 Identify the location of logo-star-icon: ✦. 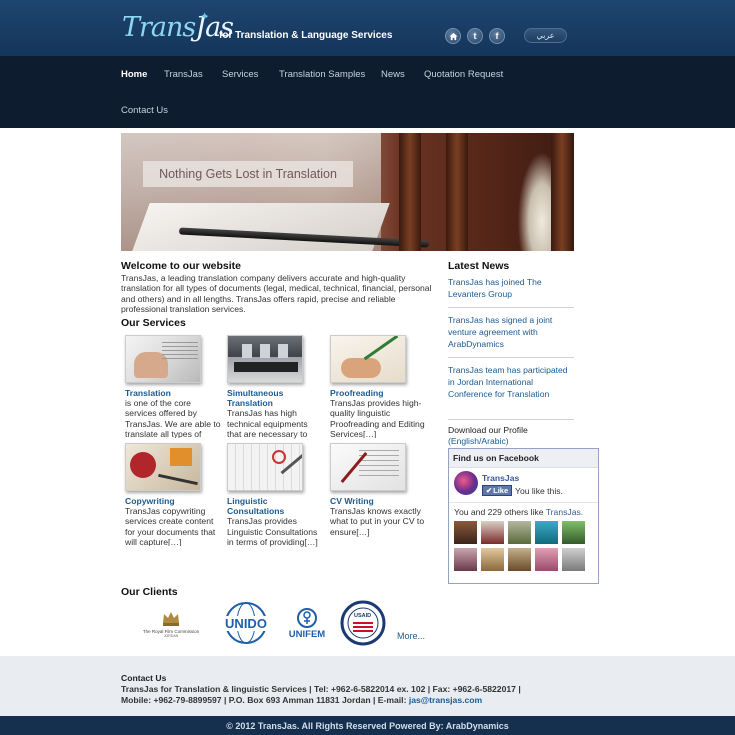
(205, 17).